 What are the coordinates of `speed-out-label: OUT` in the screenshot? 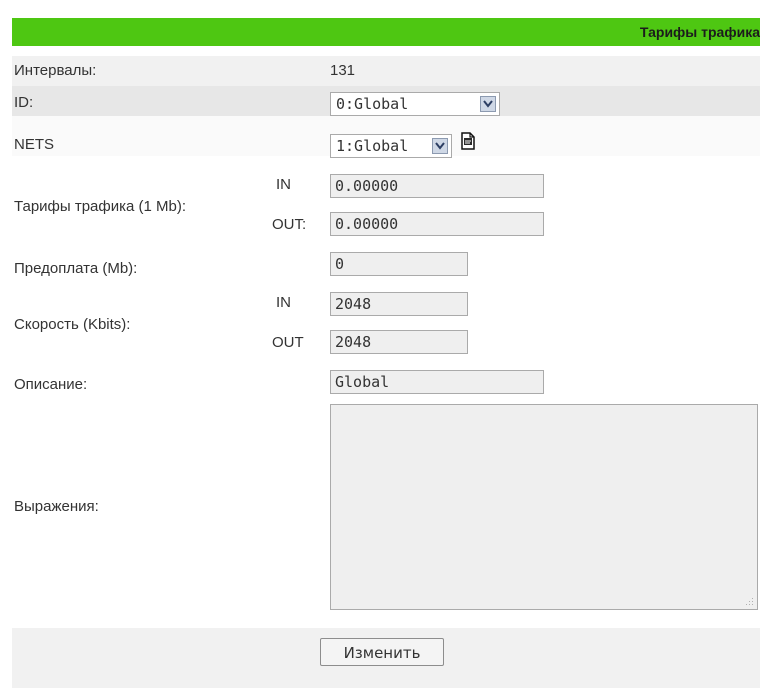 It's located at (288, 342).